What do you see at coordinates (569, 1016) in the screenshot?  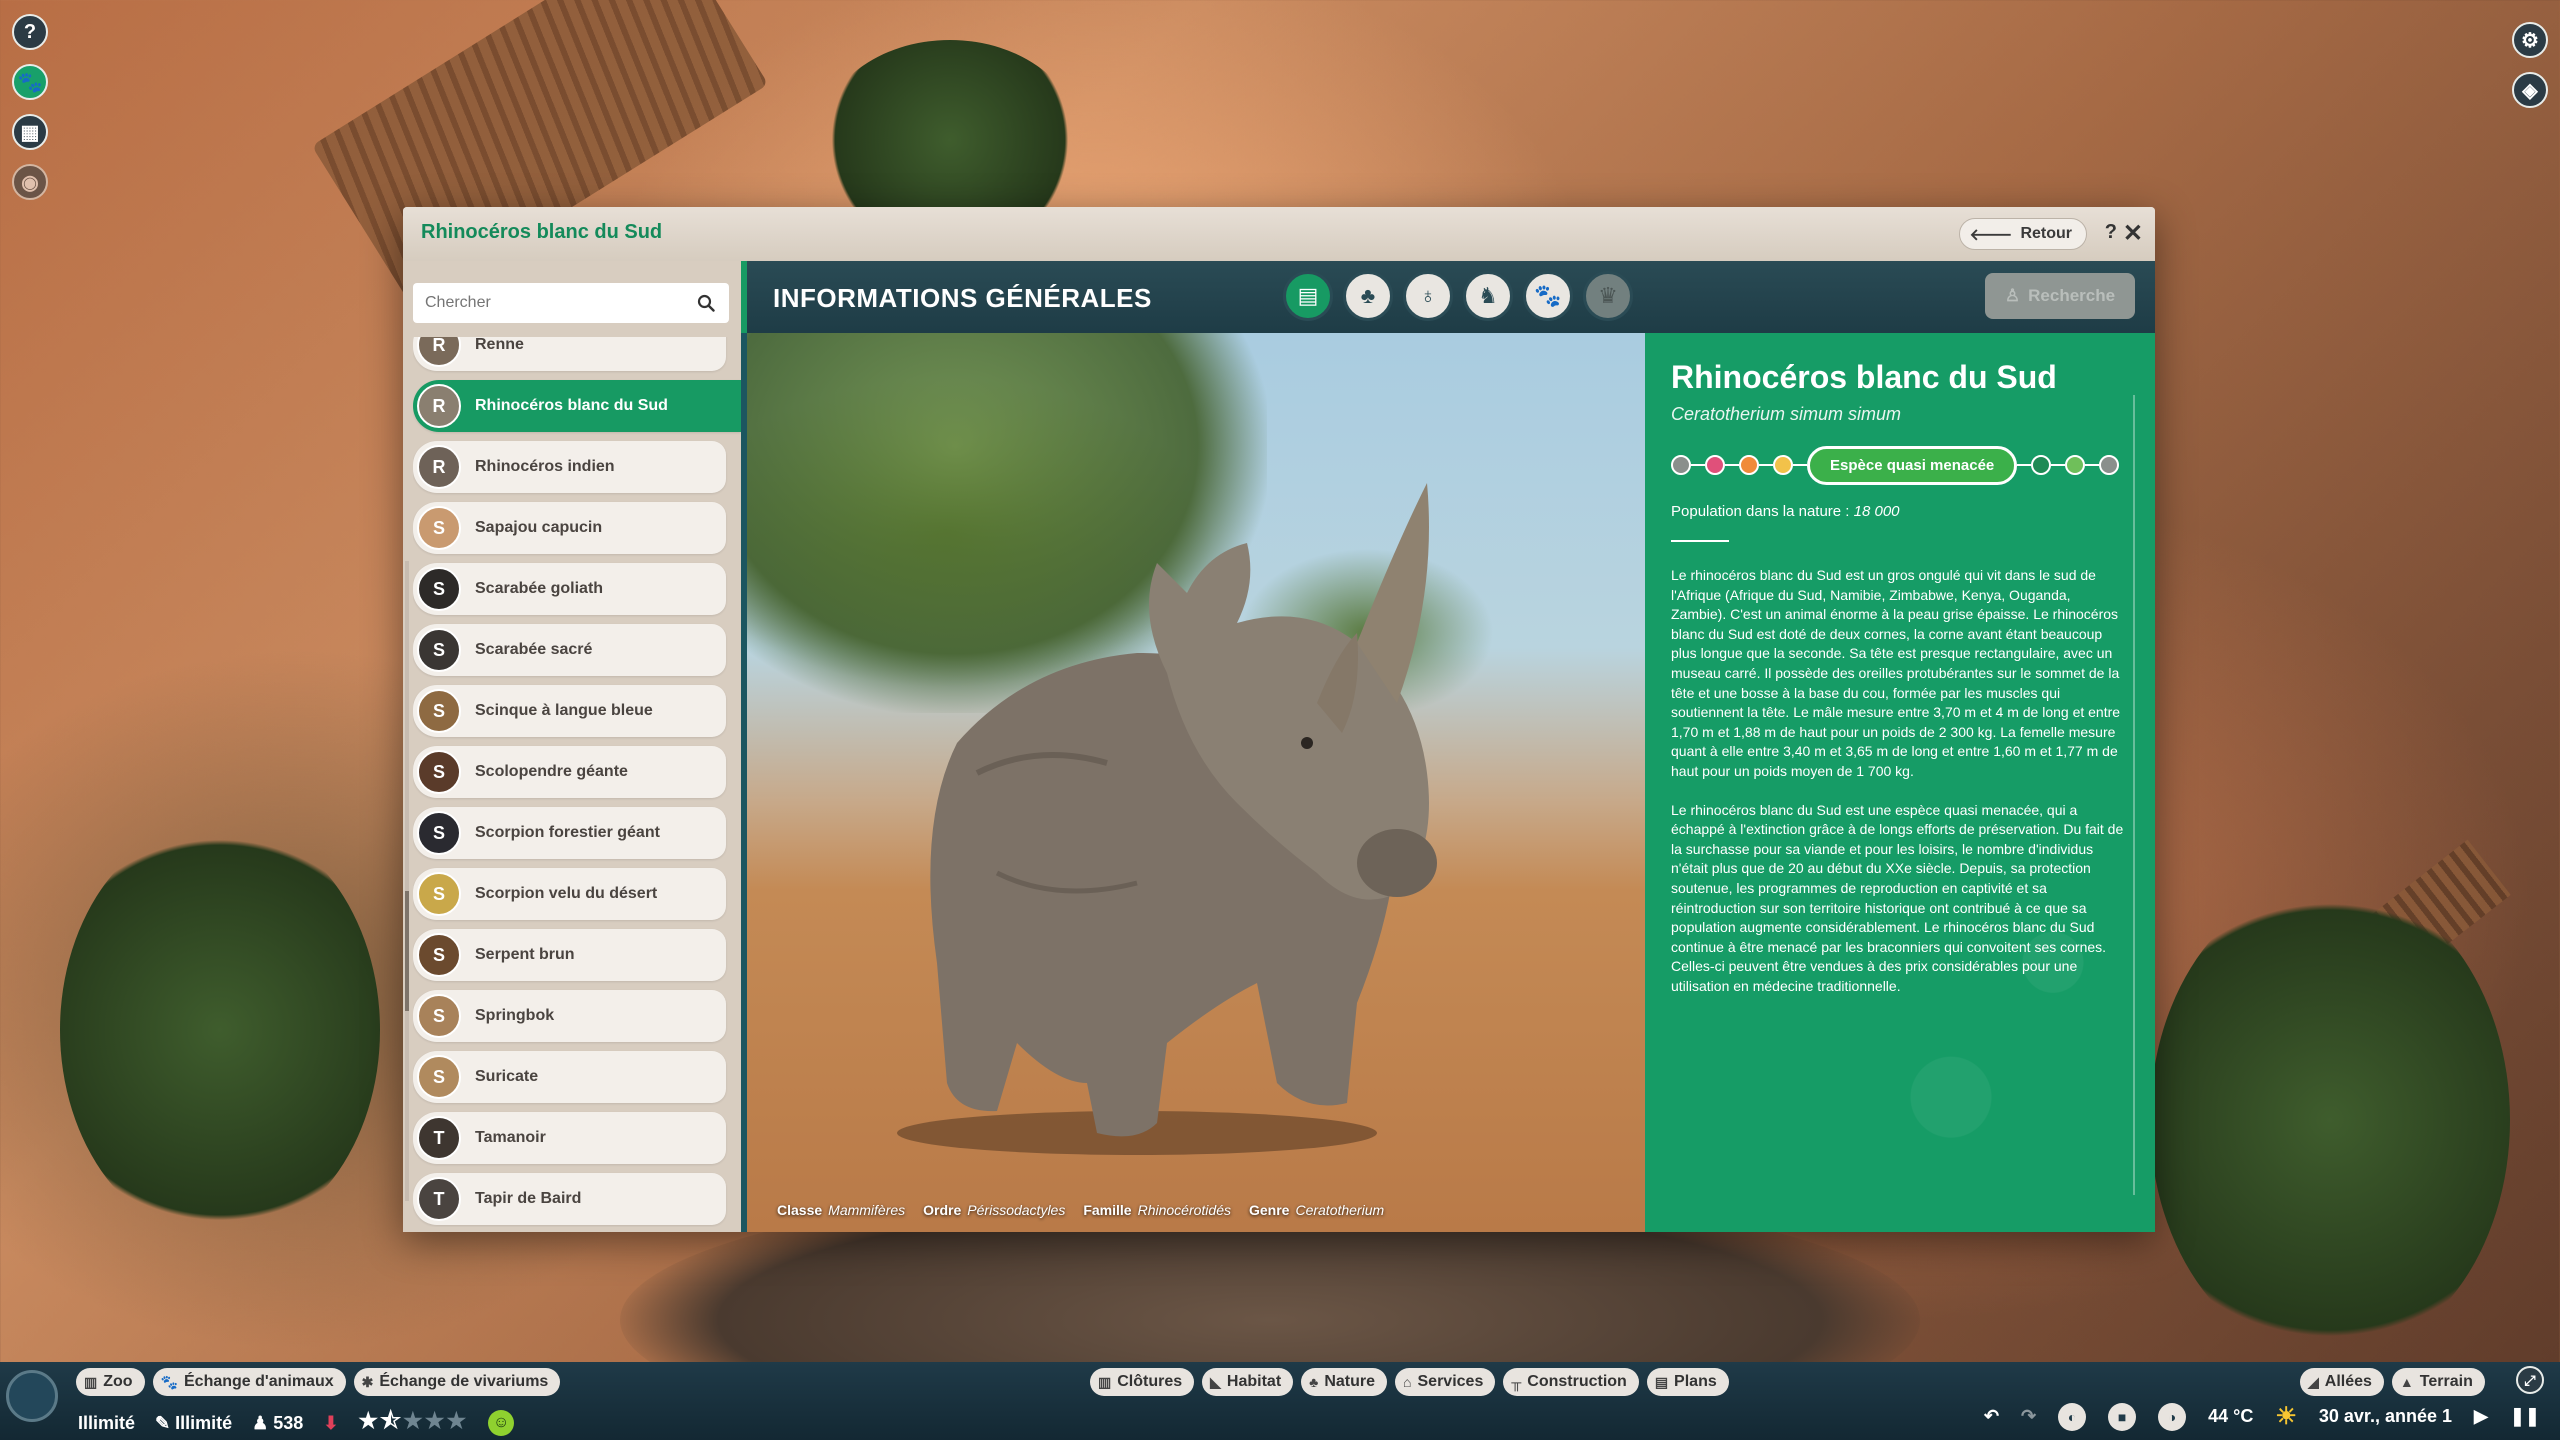 I see `species-list-item: S Springbok` at bounding box center [569, 1016].